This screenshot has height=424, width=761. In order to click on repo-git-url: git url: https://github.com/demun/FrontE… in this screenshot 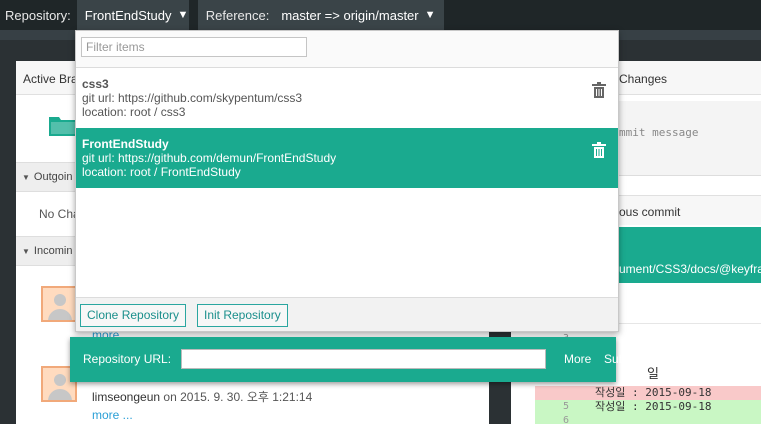, I will do `click(209, 158)`.